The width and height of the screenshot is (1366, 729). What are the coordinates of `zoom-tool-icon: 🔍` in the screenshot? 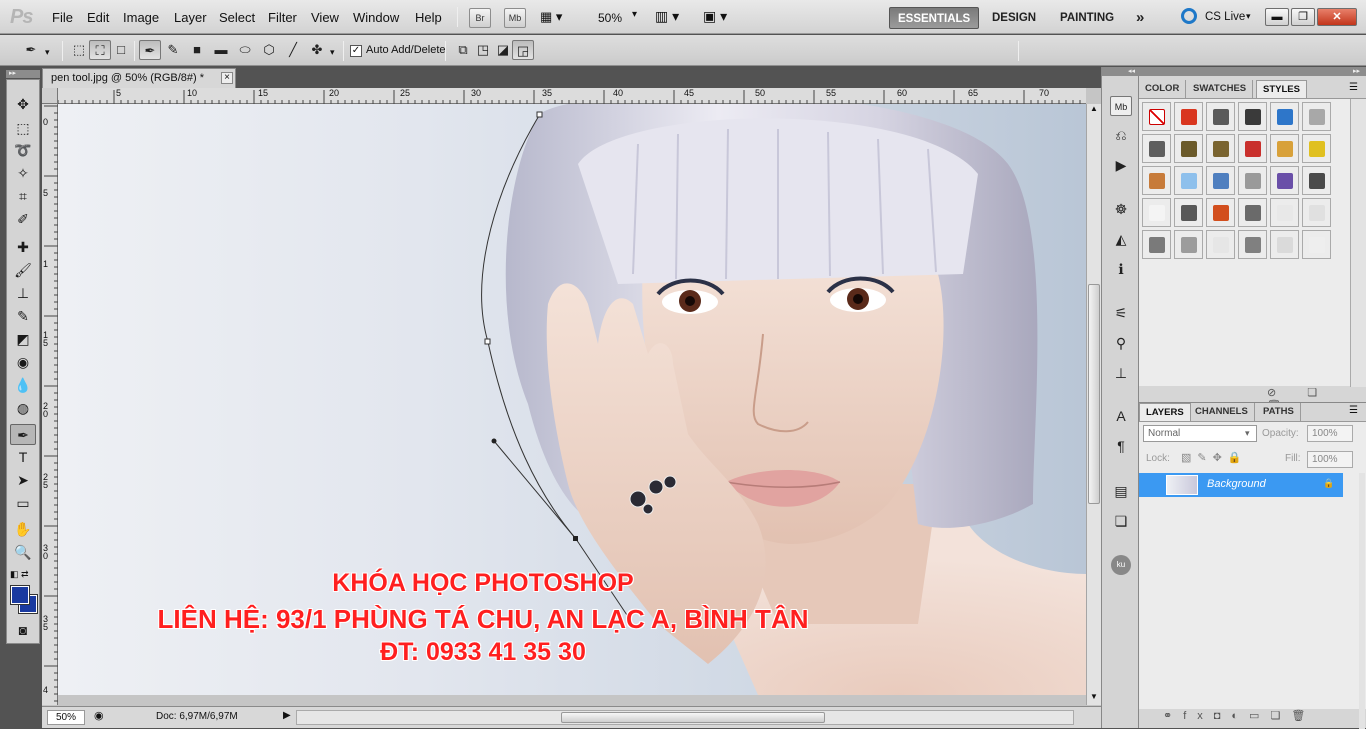 It's located at (23, 552).